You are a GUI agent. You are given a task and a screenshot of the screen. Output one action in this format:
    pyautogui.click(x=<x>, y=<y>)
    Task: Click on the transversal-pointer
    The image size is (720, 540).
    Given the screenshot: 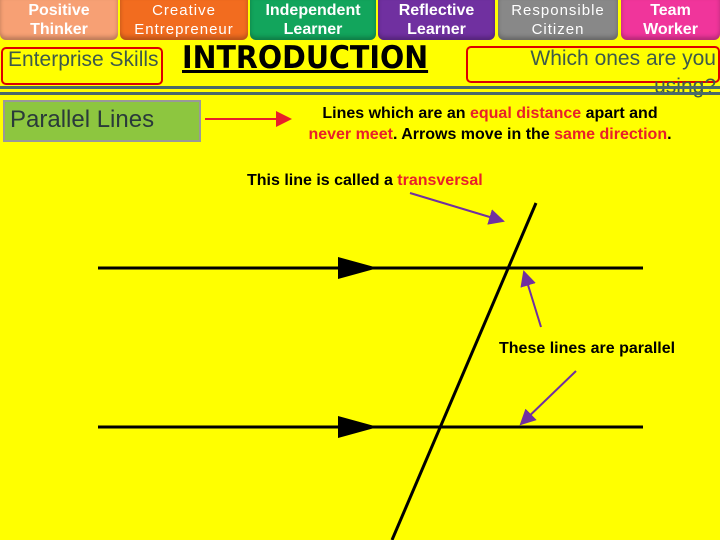 What is the action you would take?
    pyautogui.click(x=457, y=208)
    